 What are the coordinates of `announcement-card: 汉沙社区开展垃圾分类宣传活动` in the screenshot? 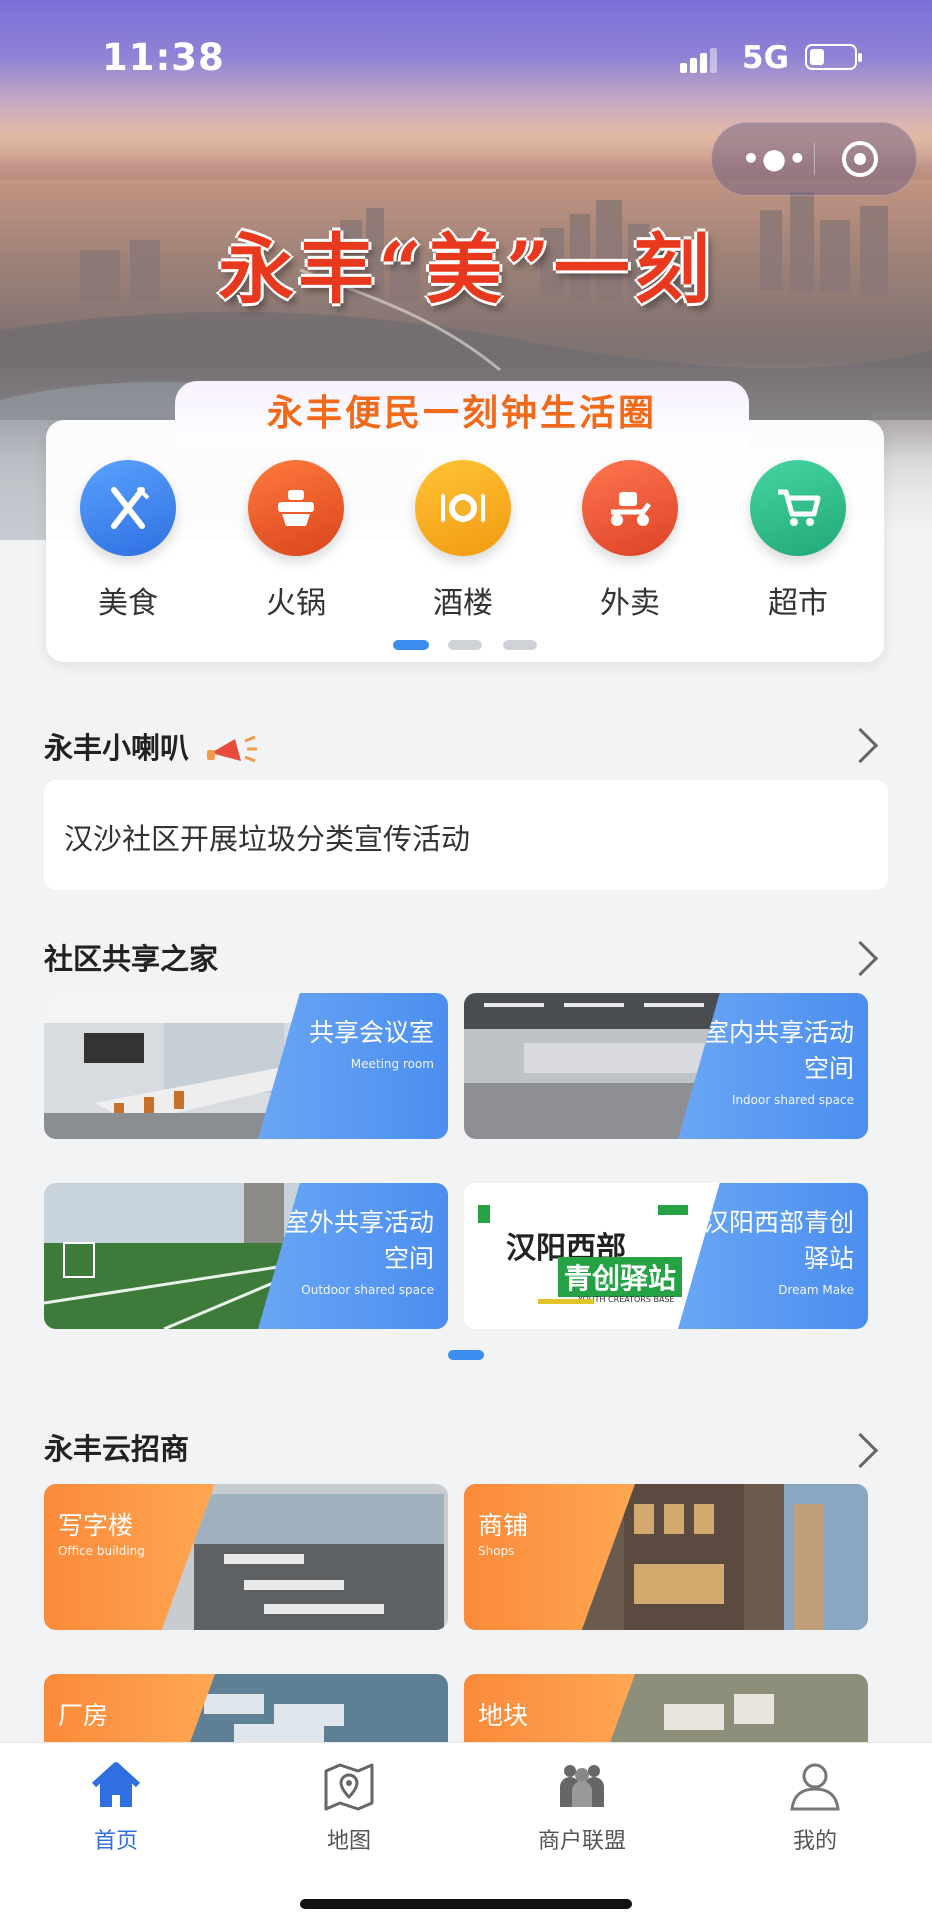 It's located at (466, 835).